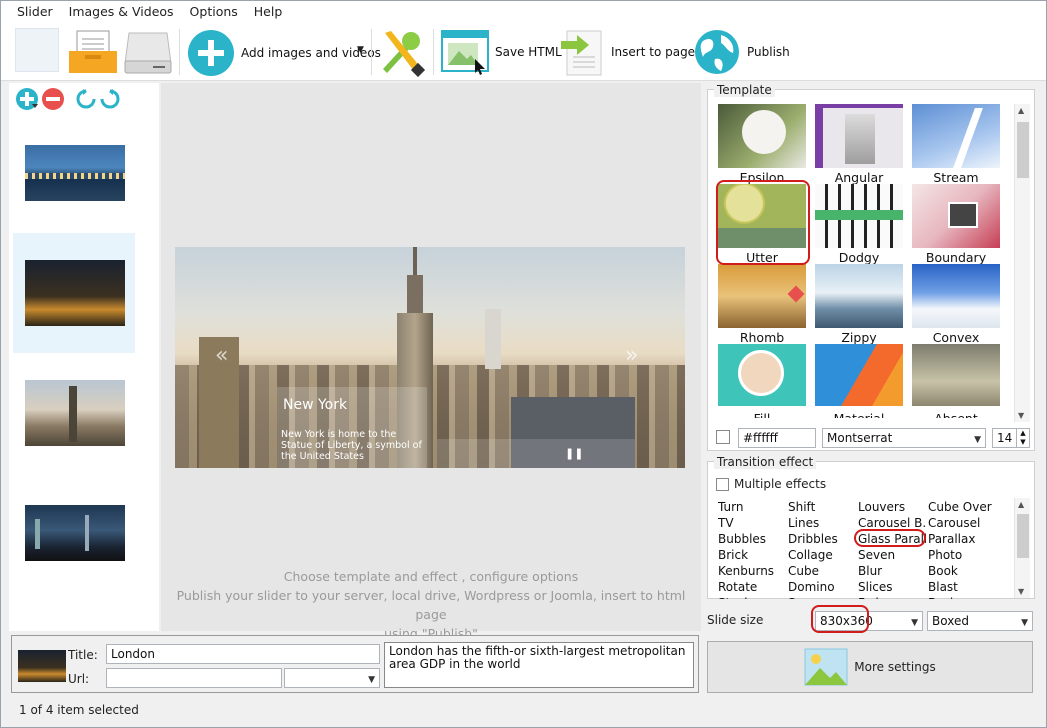 This screenshot has width=1047, height=728. I want to click on transition-group-title: Transition effect, so click(765, 462).